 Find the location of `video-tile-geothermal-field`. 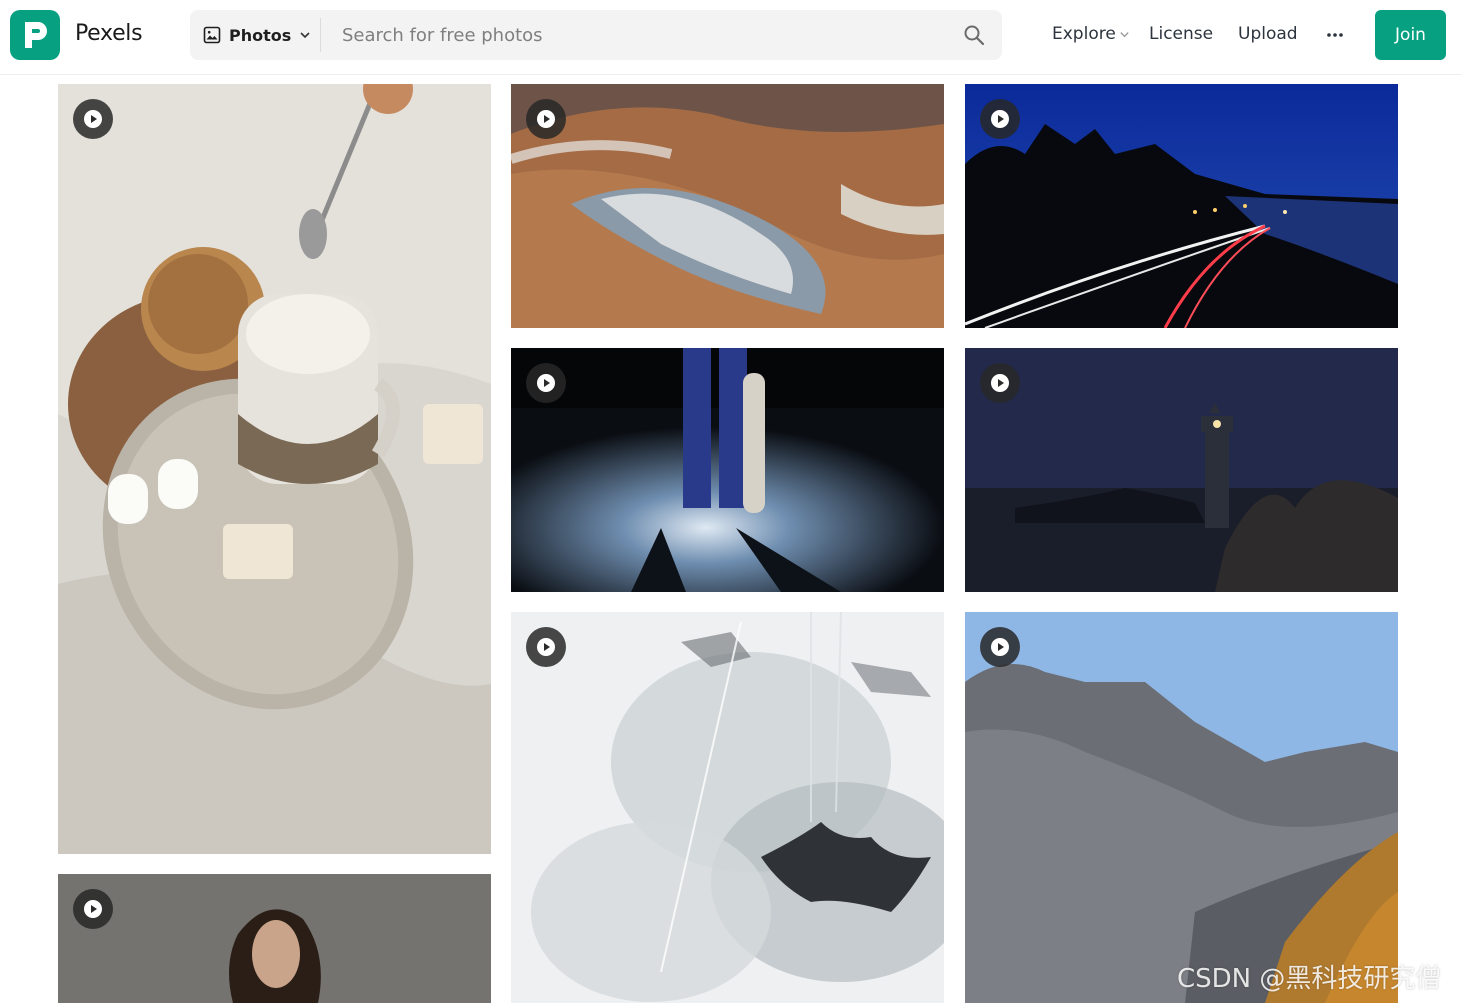

video-tile-geothermal-field is located at coordinates (727, 206).